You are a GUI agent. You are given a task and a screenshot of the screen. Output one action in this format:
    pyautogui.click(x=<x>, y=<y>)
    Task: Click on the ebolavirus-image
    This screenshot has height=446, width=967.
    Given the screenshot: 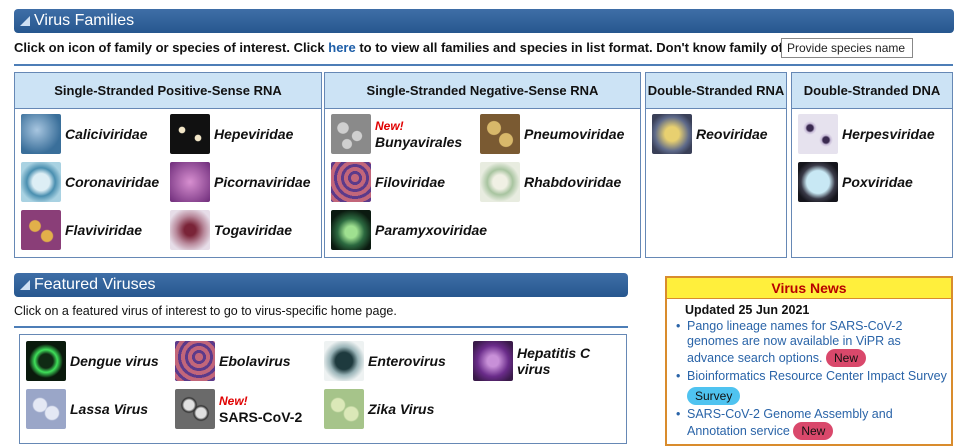 What is the action you would take?
    pyautogui.click(x=195, y=361)
    